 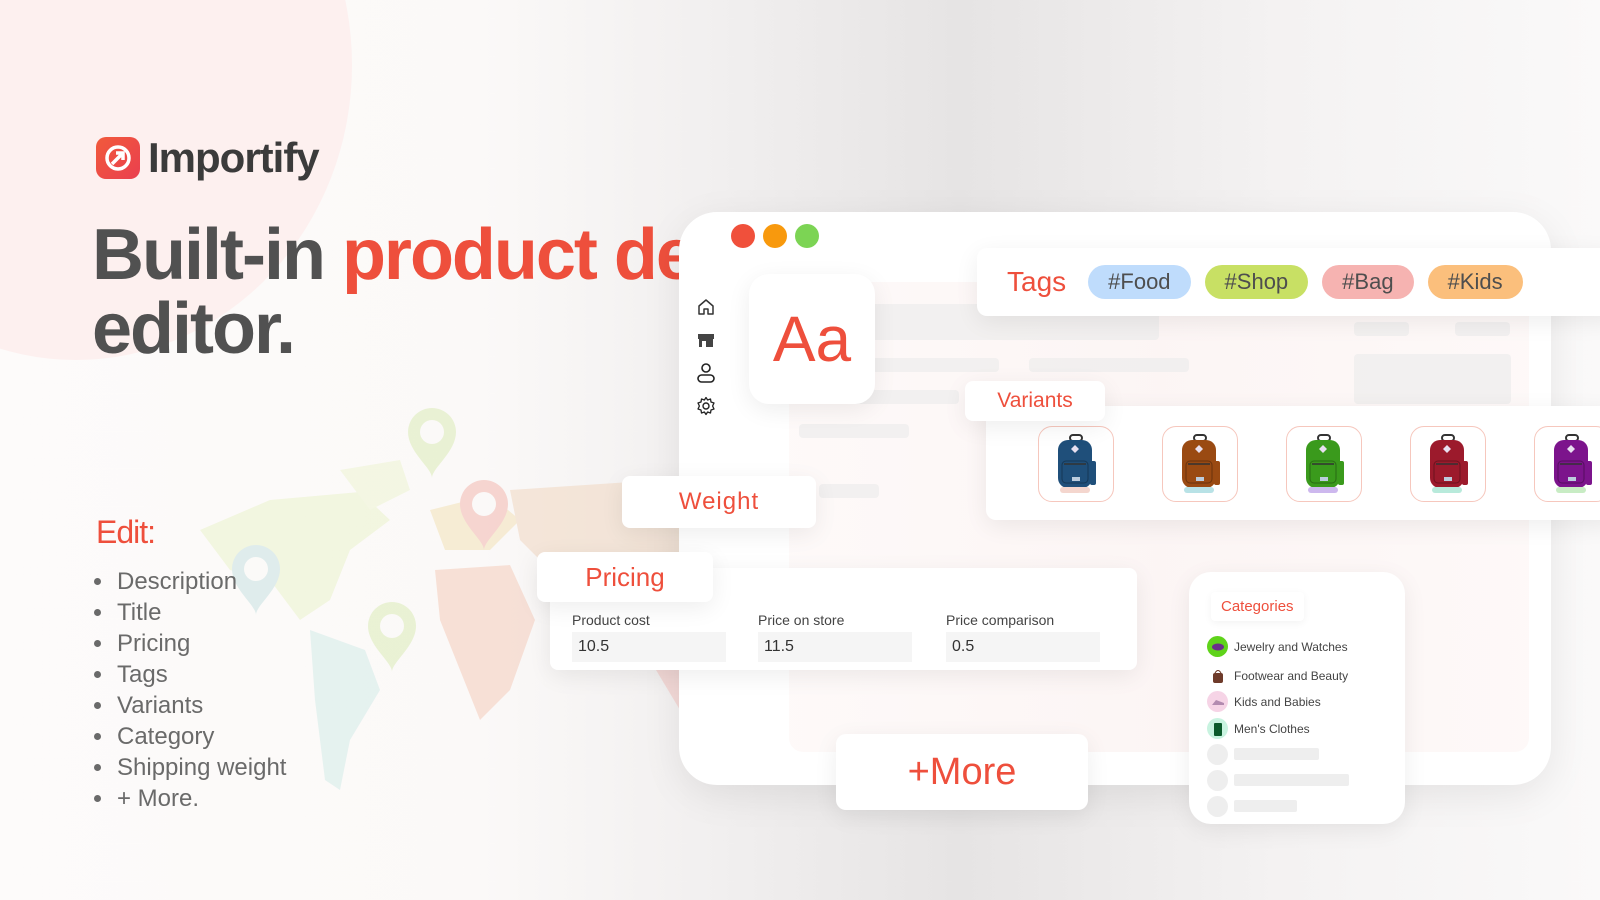 I want to click on price-comparison-input, so click(x=1023, y=647).